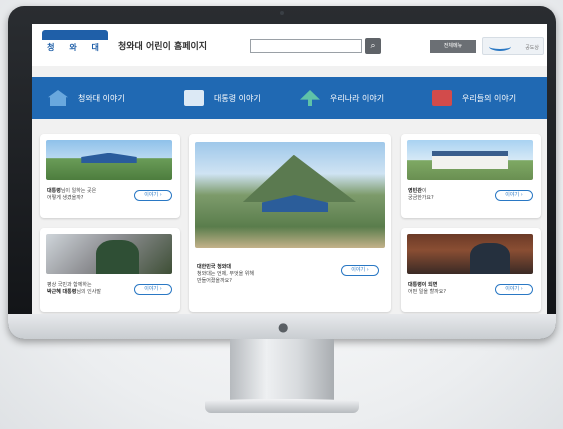 The width and height of the screenshot is (563, 429). I want to click on card-greeting-more-button: 이야기 ›, so click(153, 289).